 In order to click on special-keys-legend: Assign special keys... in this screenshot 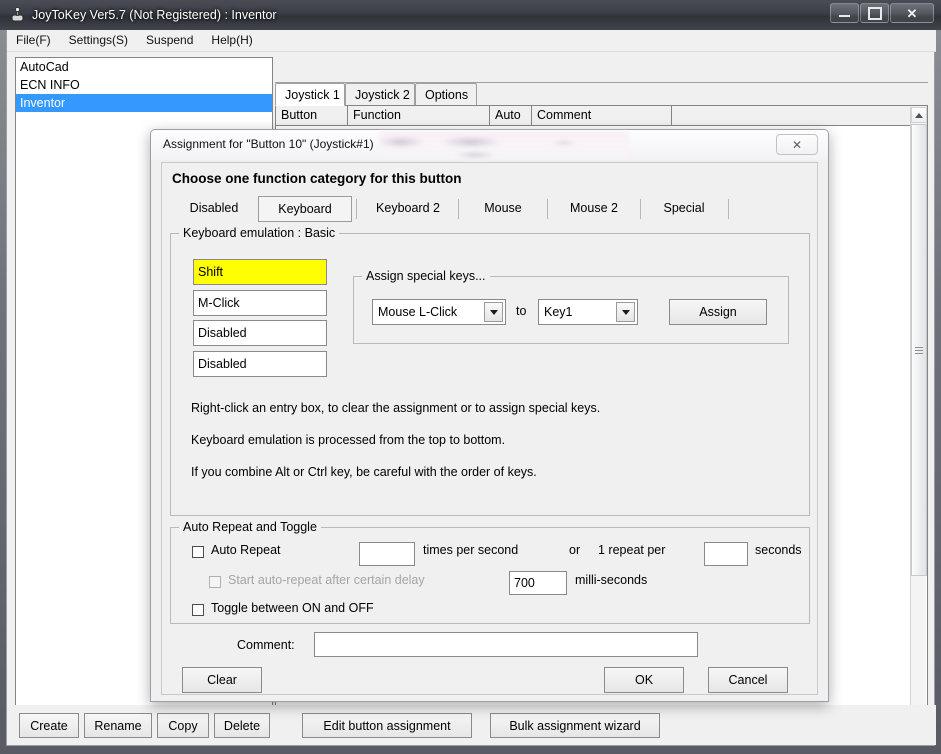, I will do `click(426, 276)`.